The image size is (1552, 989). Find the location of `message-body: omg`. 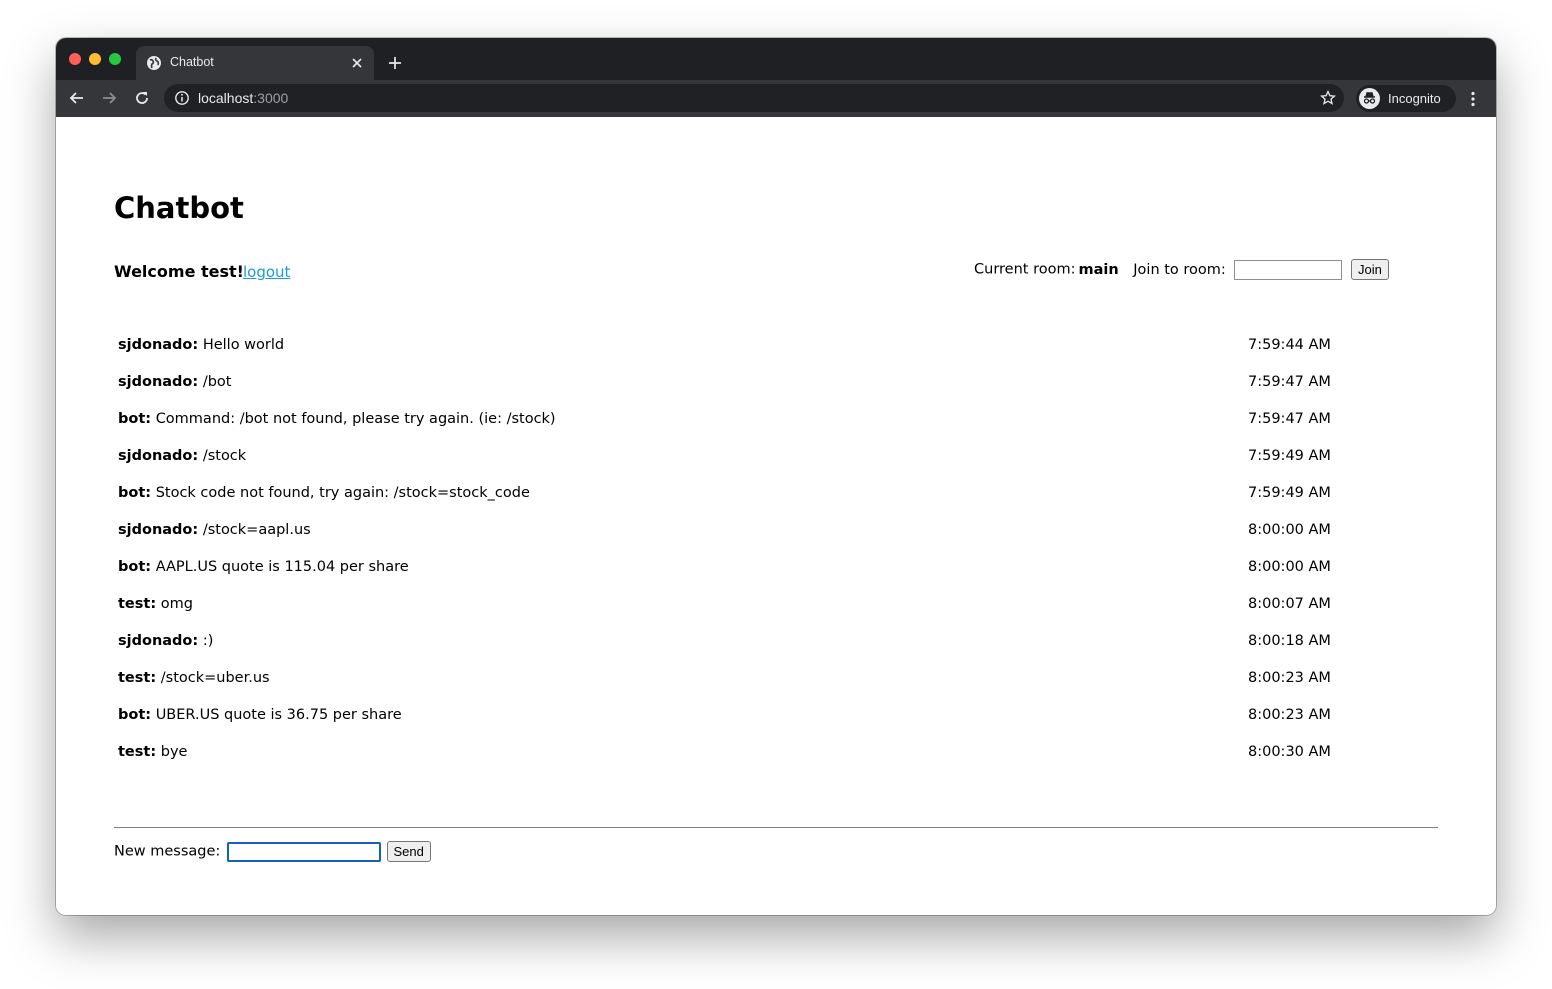

message-body: omg is located at coordinates (176, 604).